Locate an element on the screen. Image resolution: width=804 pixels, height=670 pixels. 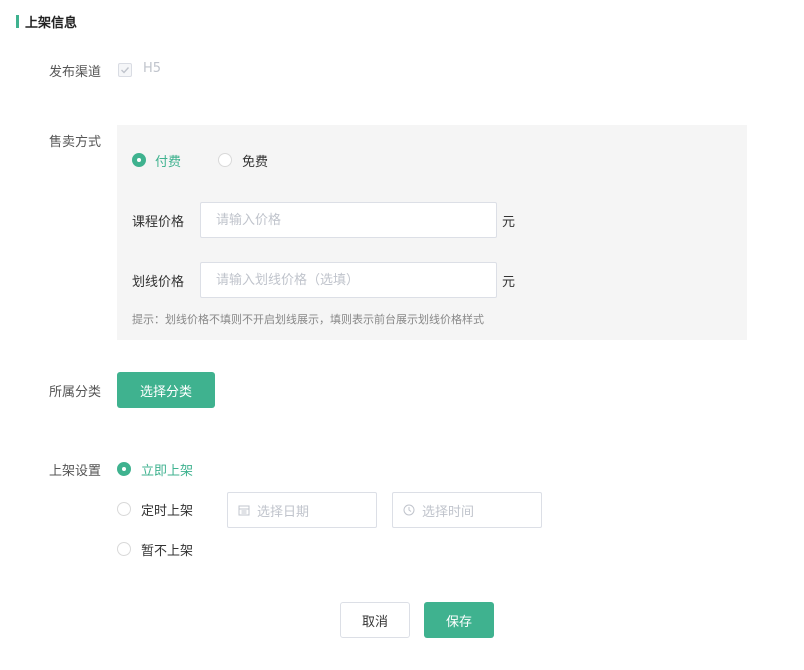
clock-icon is located at coordinates (409, 510).